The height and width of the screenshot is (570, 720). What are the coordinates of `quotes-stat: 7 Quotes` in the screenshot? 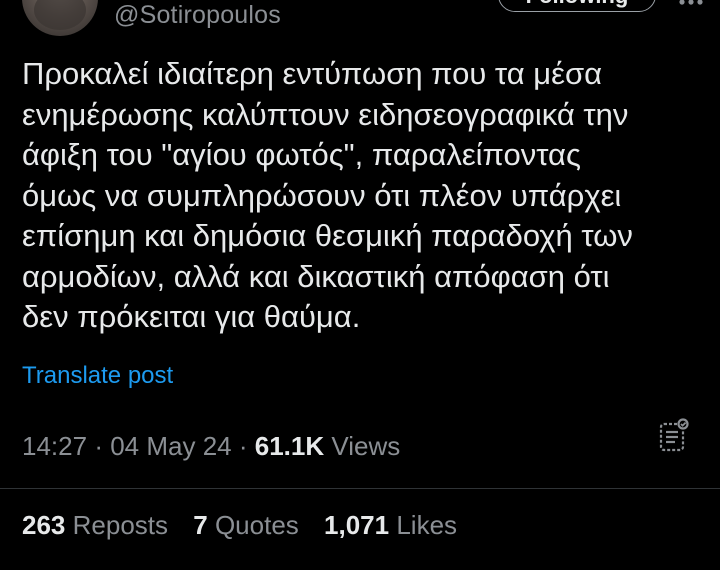 It's located at (246, 525).